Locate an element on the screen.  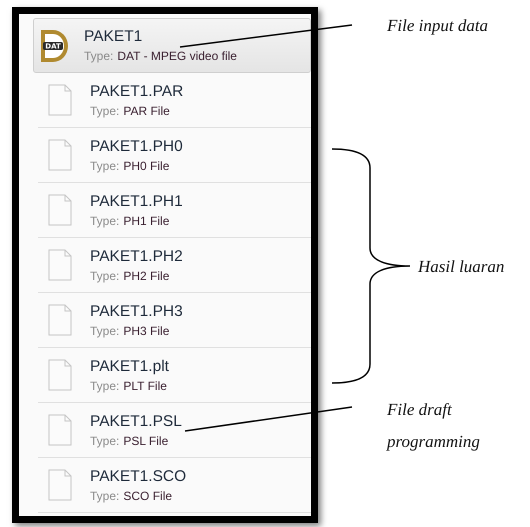
annotation-label: Hasil luaran is located at coordinates (462, 267).